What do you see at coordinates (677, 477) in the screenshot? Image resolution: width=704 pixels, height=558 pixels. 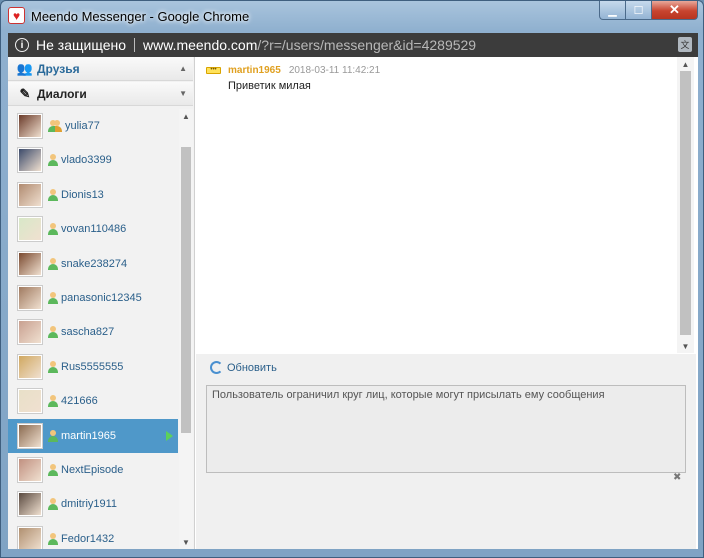 I see `close-icon: ✖` at bounding box center [677, 477].